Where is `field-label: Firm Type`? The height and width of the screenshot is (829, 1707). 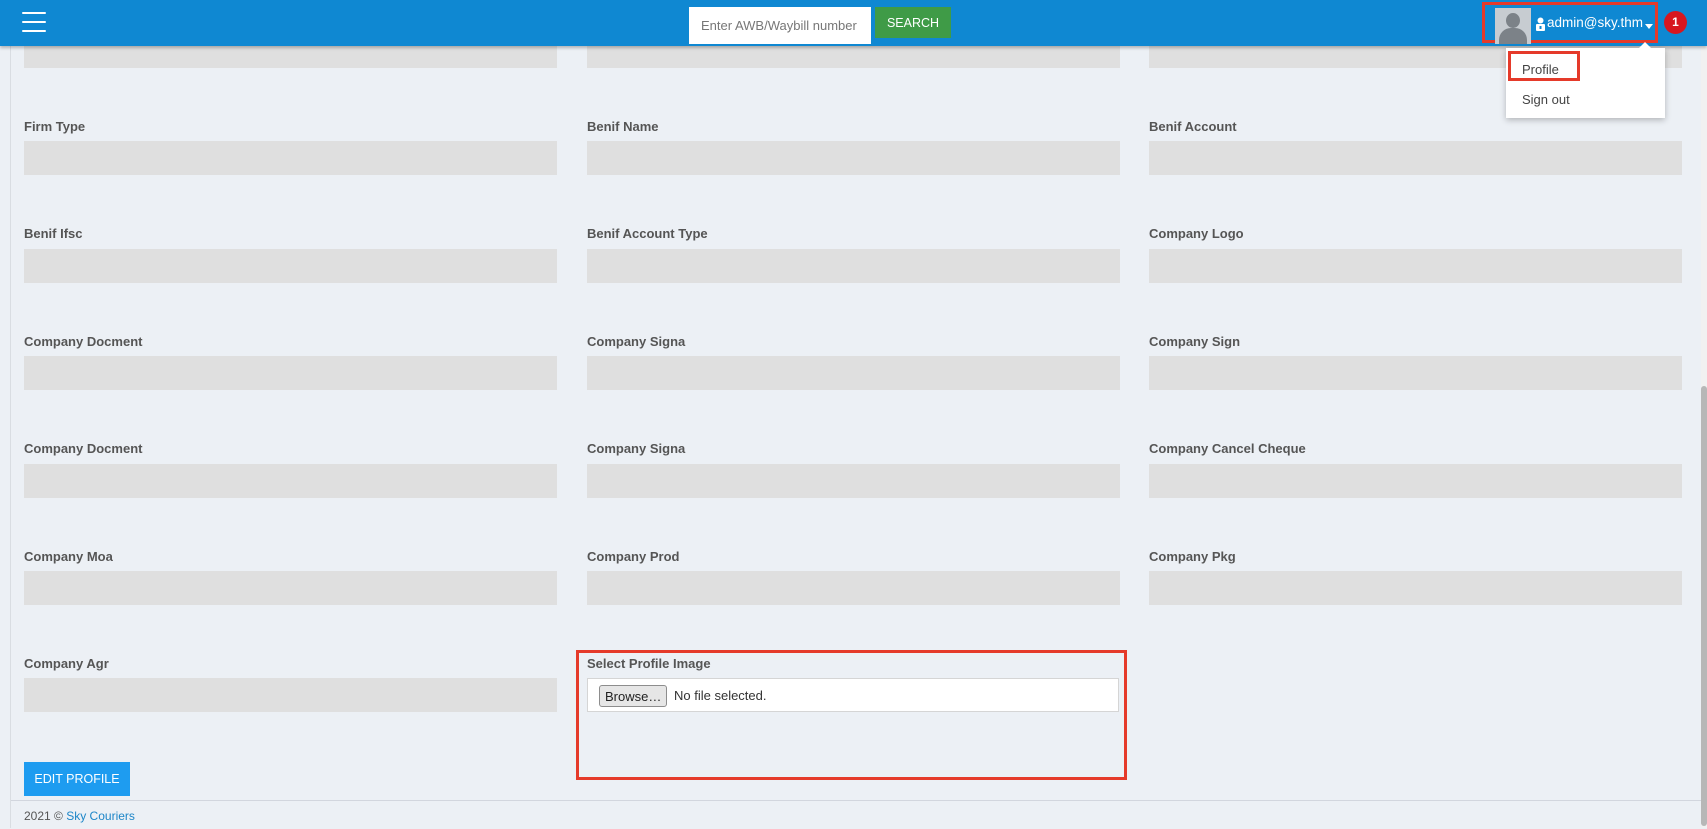 field-label: Firm Type is located at coordinates (55, 126).